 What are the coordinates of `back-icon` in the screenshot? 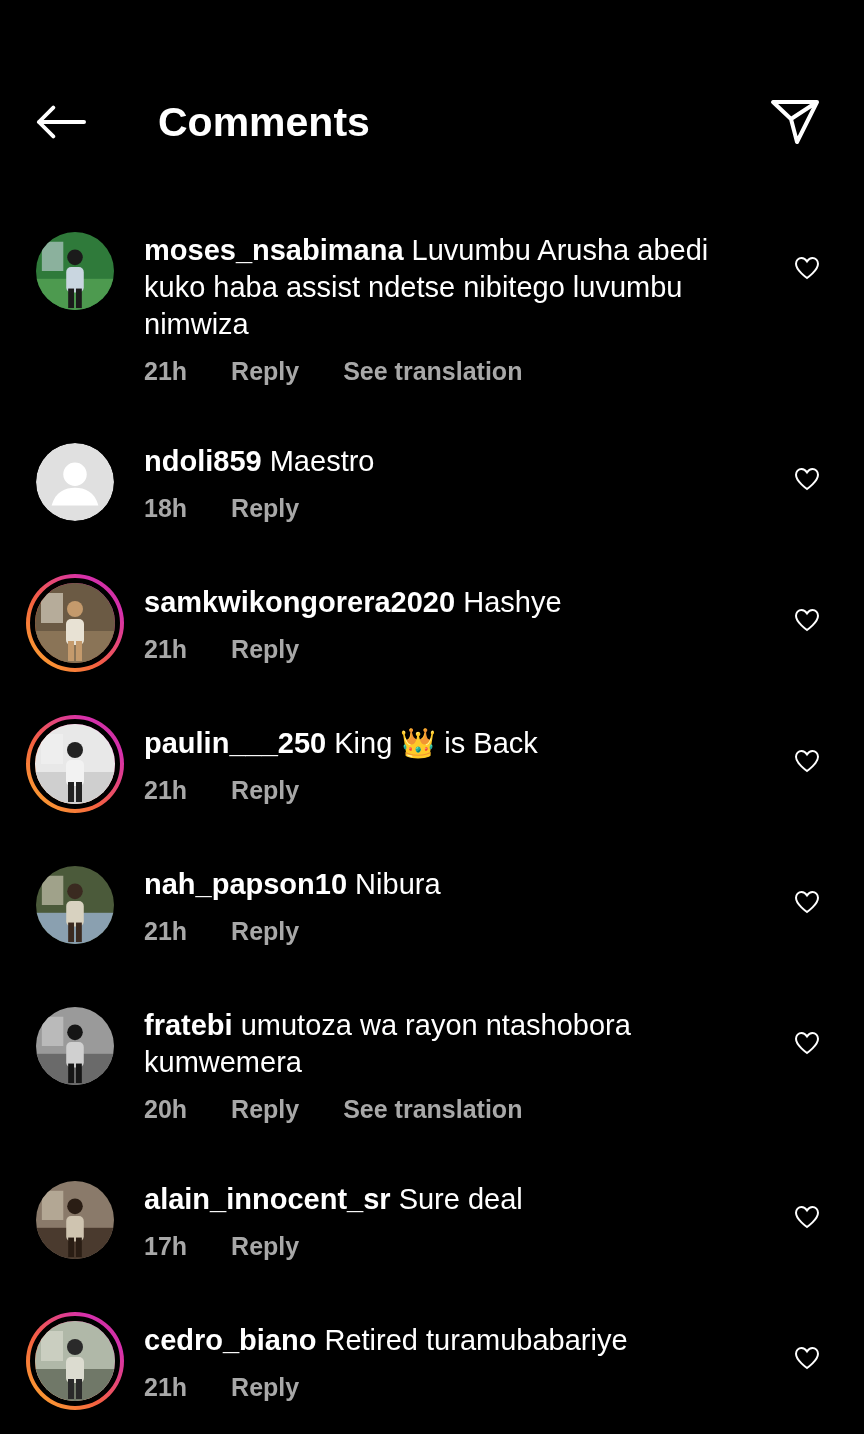 It's located at (61, 122).